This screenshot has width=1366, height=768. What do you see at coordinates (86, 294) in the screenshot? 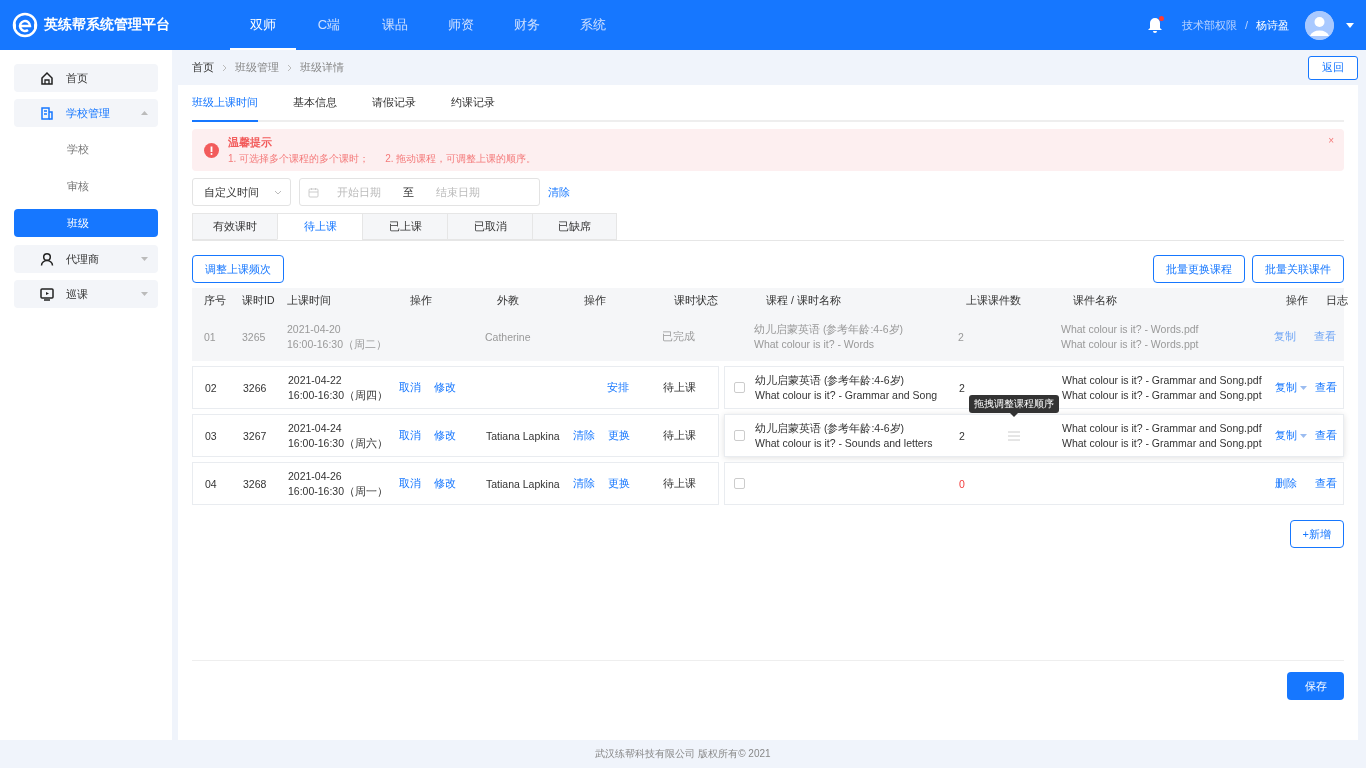
I see `sidebar-item: 巡课` at bounding box center [86, 294].